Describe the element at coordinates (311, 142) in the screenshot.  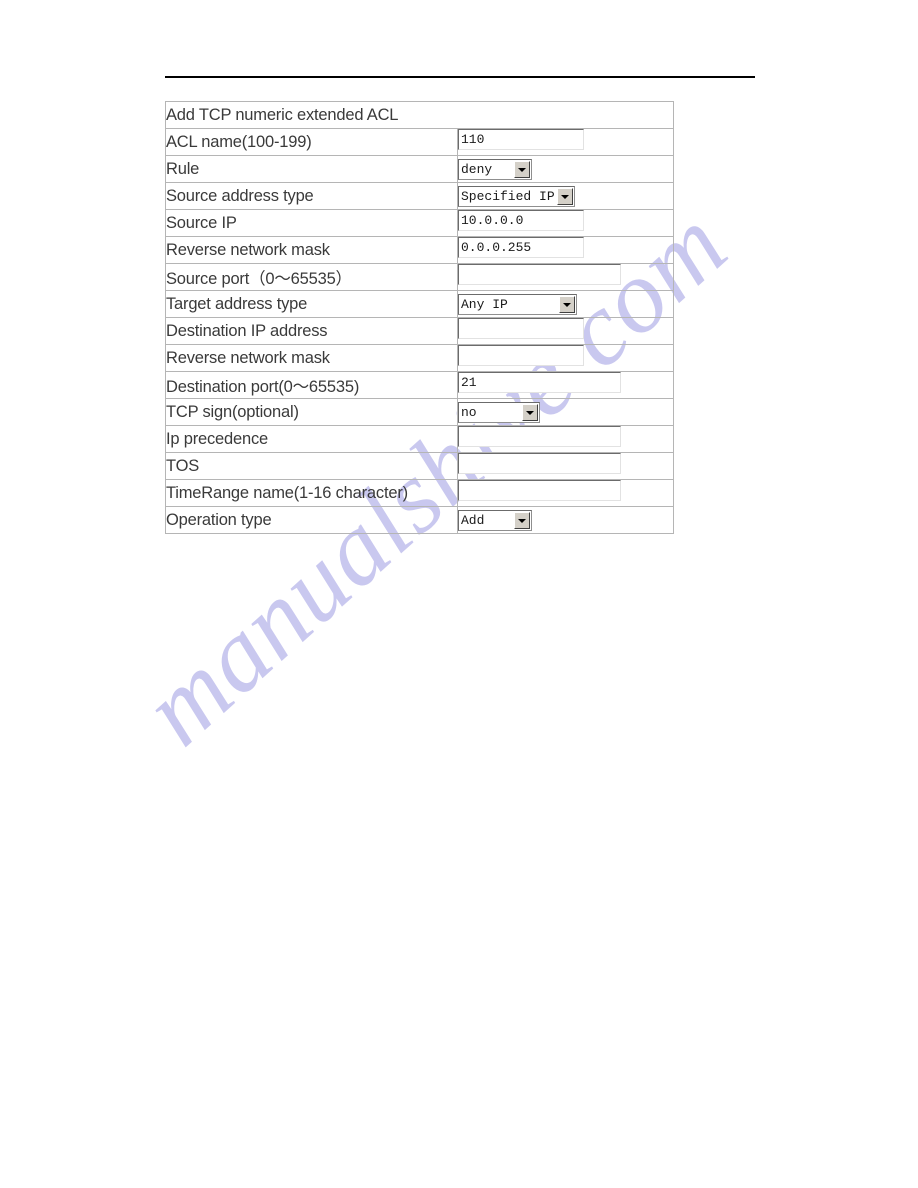
I see `field-label: ACL name(100-199)` at that location.